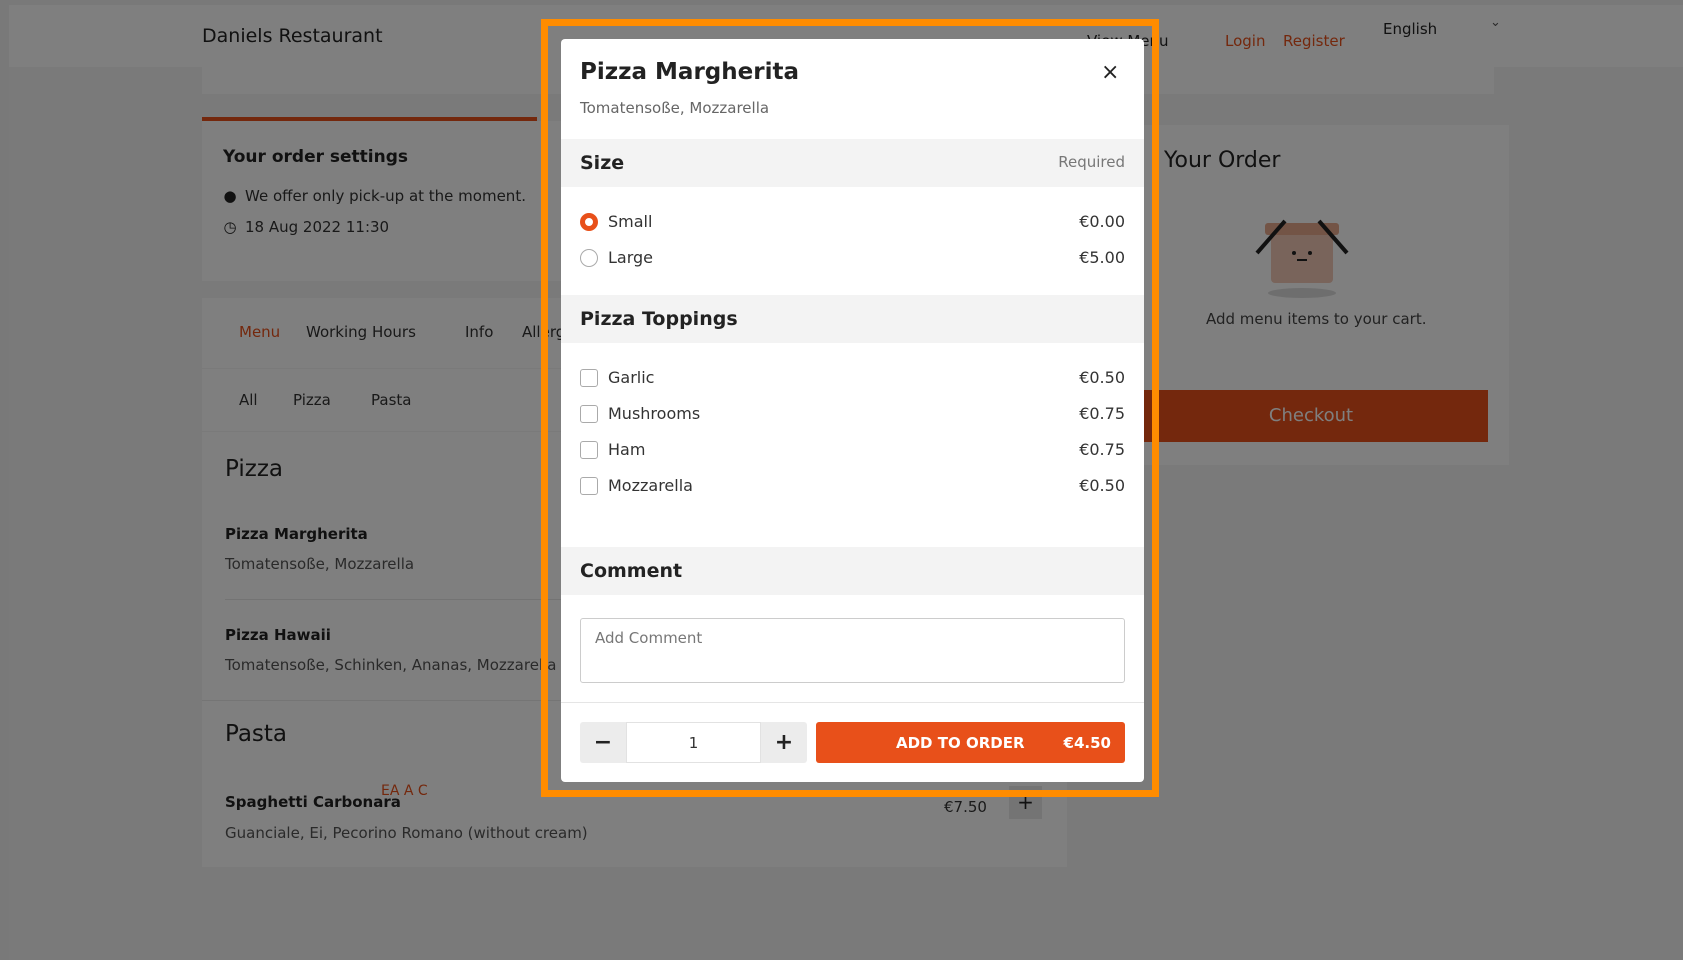  What do you see at coordinates (693, 742) in the screenshot?
I see `quantity-input` at bounding box center [693, 742].